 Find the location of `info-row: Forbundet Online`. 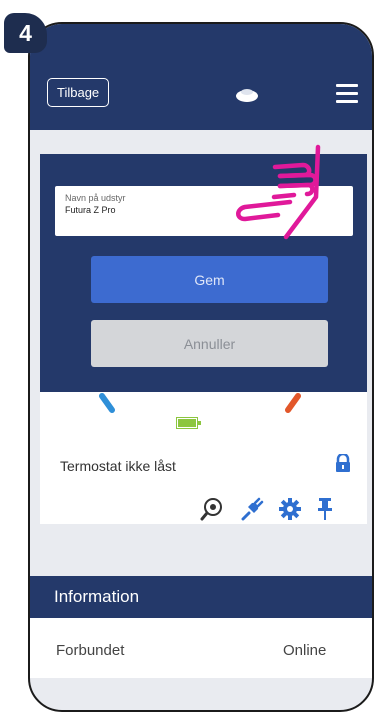

info-row: Forbundet Online is located at coordinates (201, 648).